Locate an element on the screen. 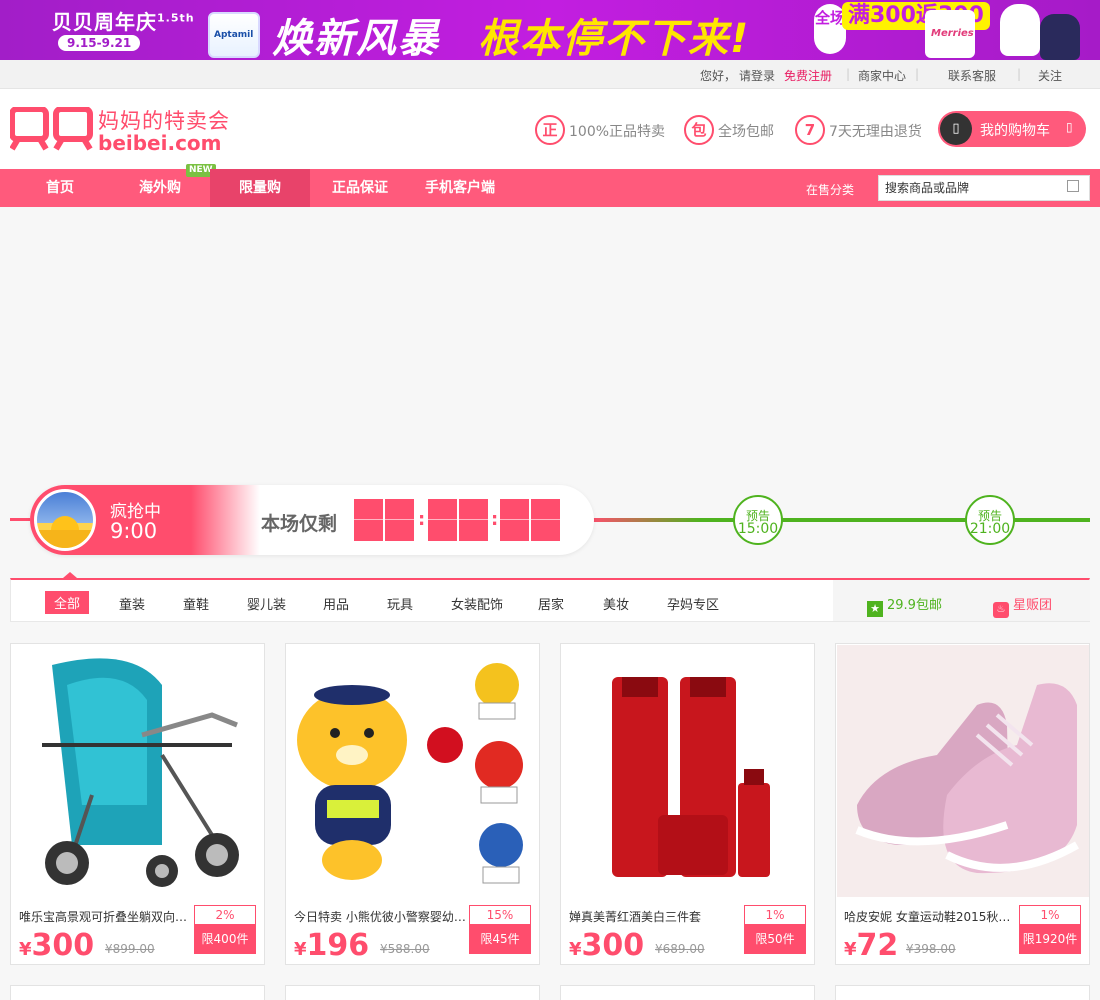  category-maternity: 孕妈专区 is located at coordinates (693, 603).